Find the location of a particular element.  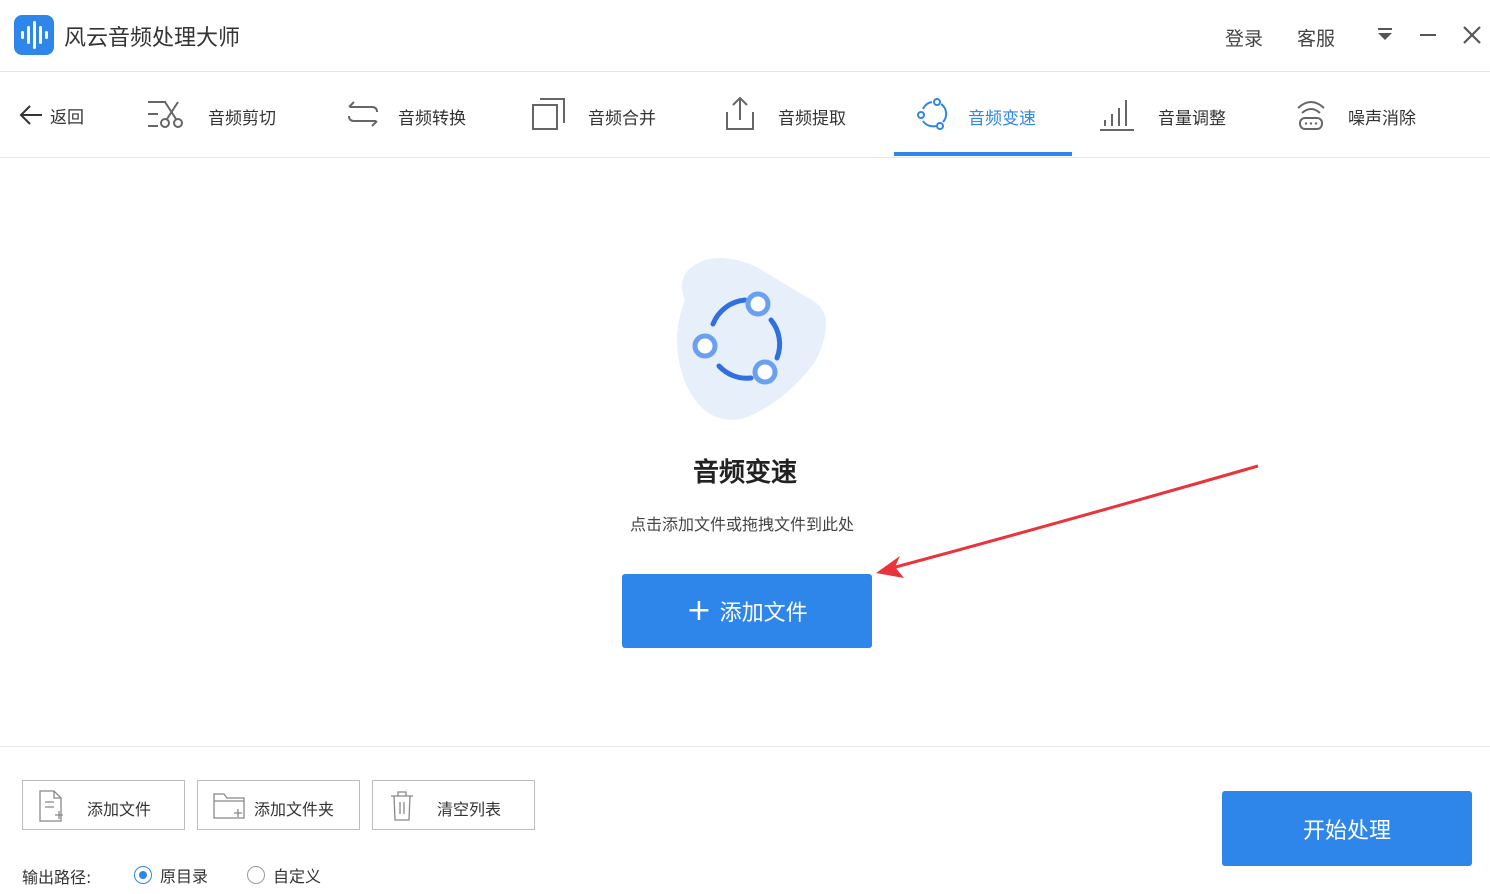

back-label: 返回 is located at coordinates (67, 117).